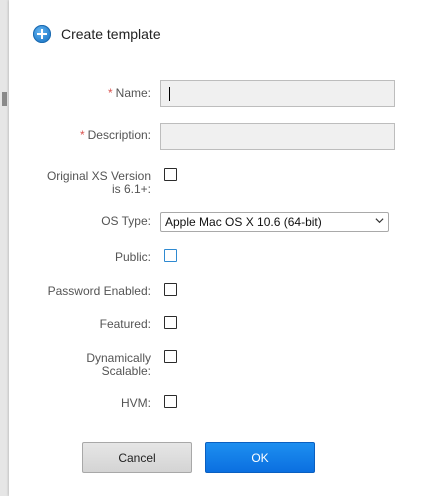 This screenshot has width=434, height=496. What do you see at coordinates (137, 457) in the screenshot?
I see `cancel-button: Cancel` at bounding box center [137, 457].